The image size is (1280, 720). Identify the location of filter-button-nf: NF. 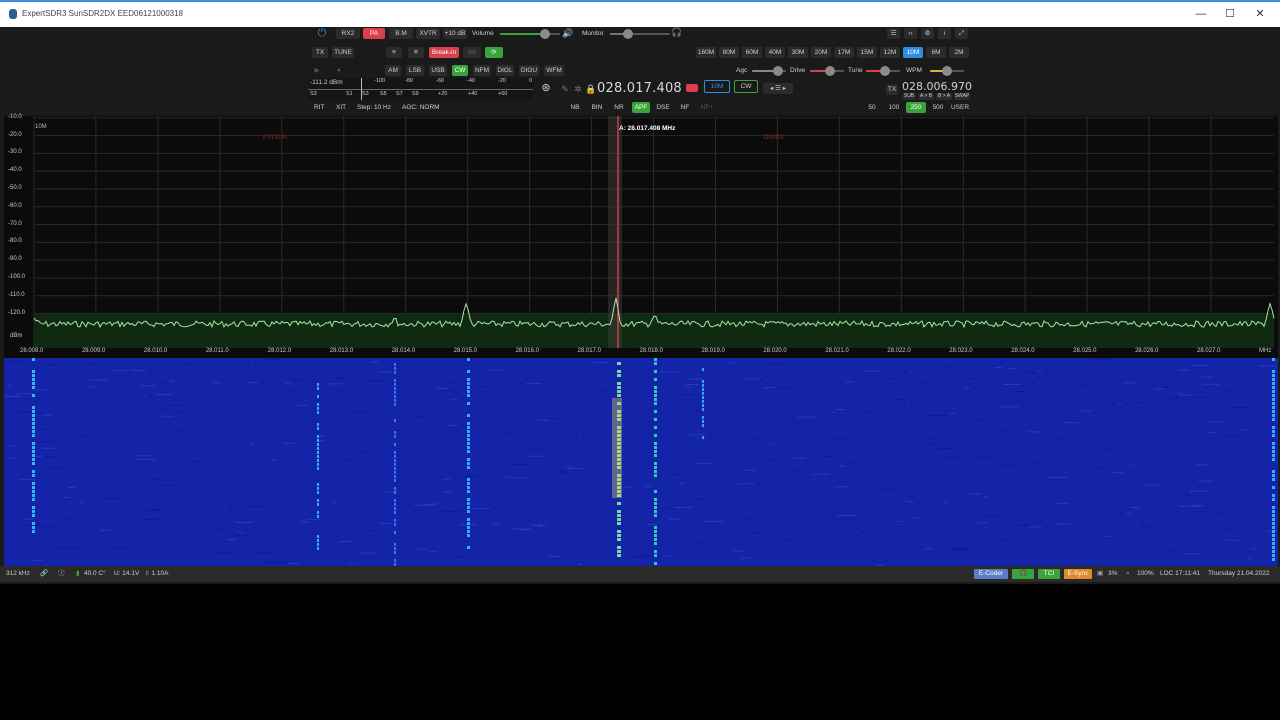
(685, 107).